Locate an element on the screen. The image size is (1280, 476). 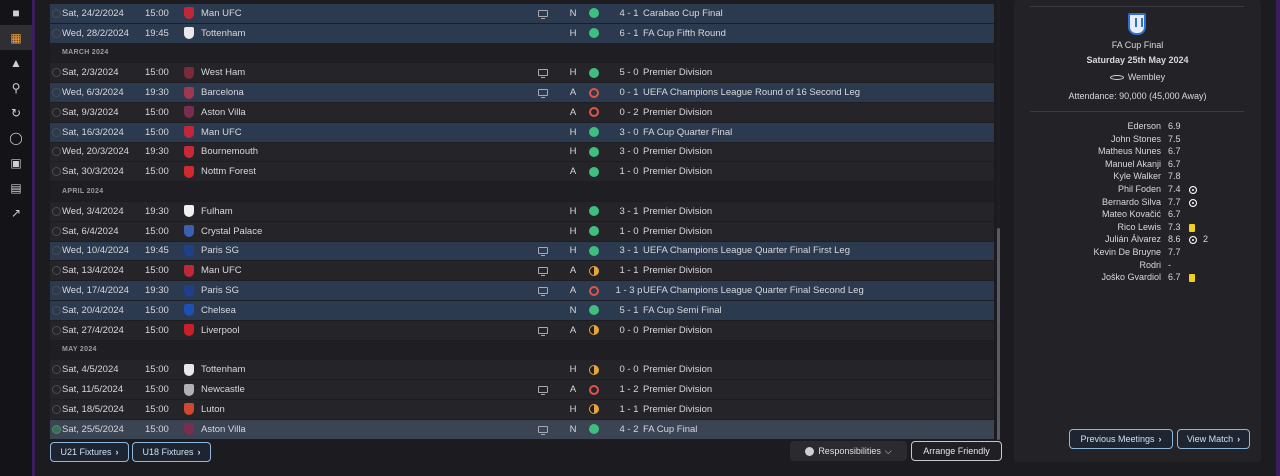
responsibilities-button: Responsibilities ⌵ is located at coordinates (848, 451).